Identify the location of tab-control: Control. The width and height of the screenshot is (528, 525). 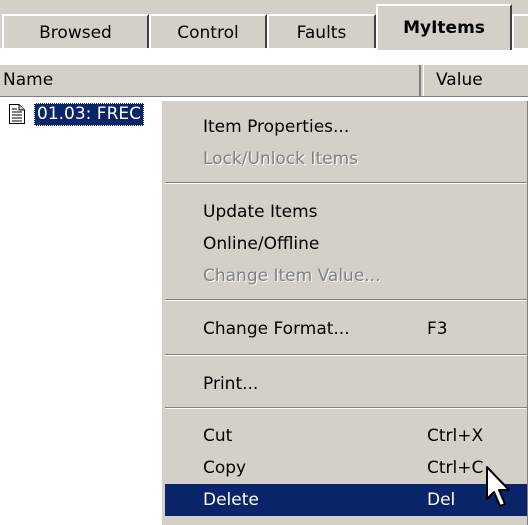
(208, 32).